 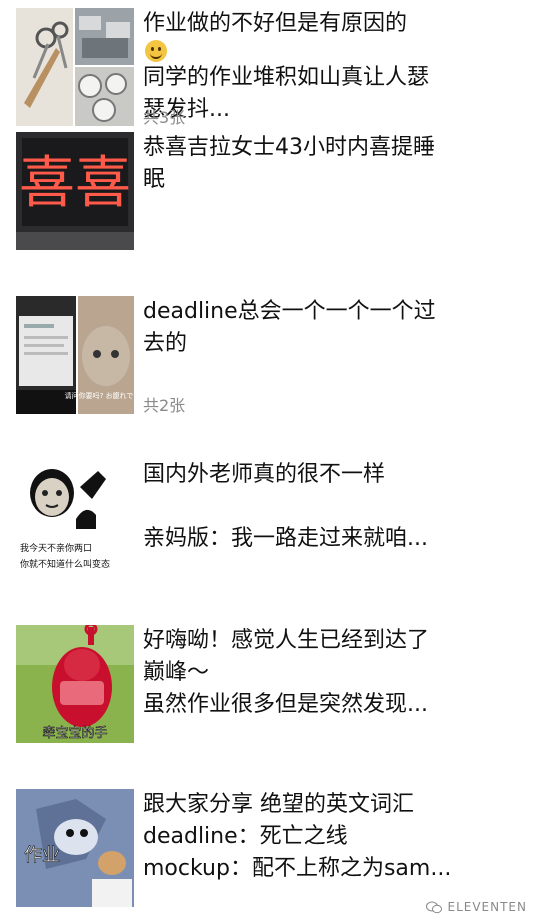 I want to click on post-line: 巅峰～, so click(x=176, y=672).